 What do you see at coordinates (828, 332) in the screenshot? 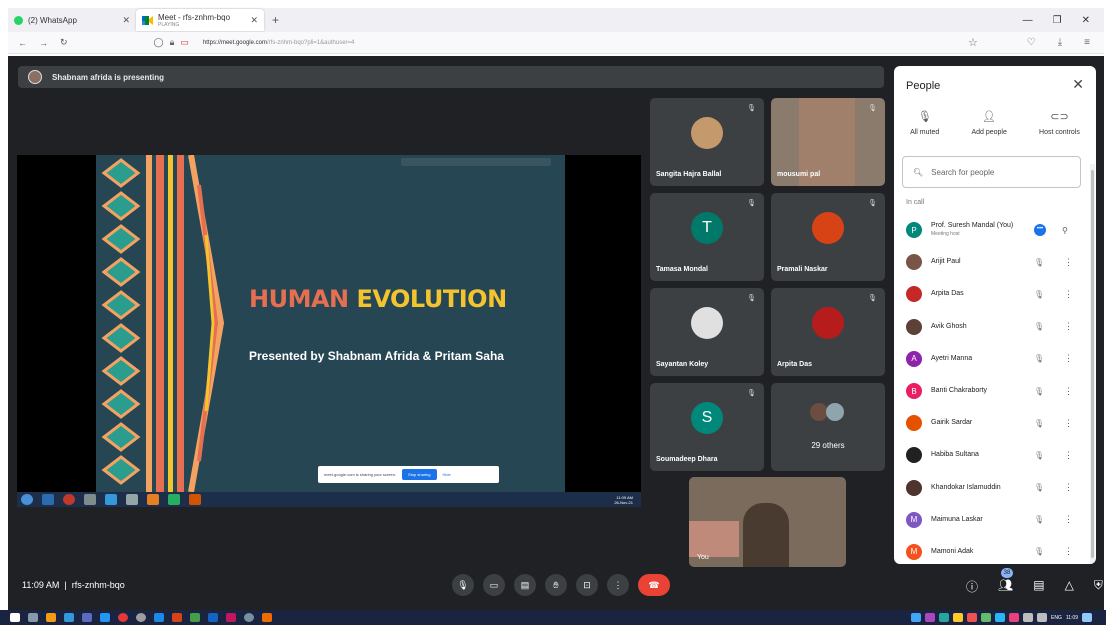
I see `participant-tile: 🎙︎ Arpita Das` at bounding box center [828, 332].